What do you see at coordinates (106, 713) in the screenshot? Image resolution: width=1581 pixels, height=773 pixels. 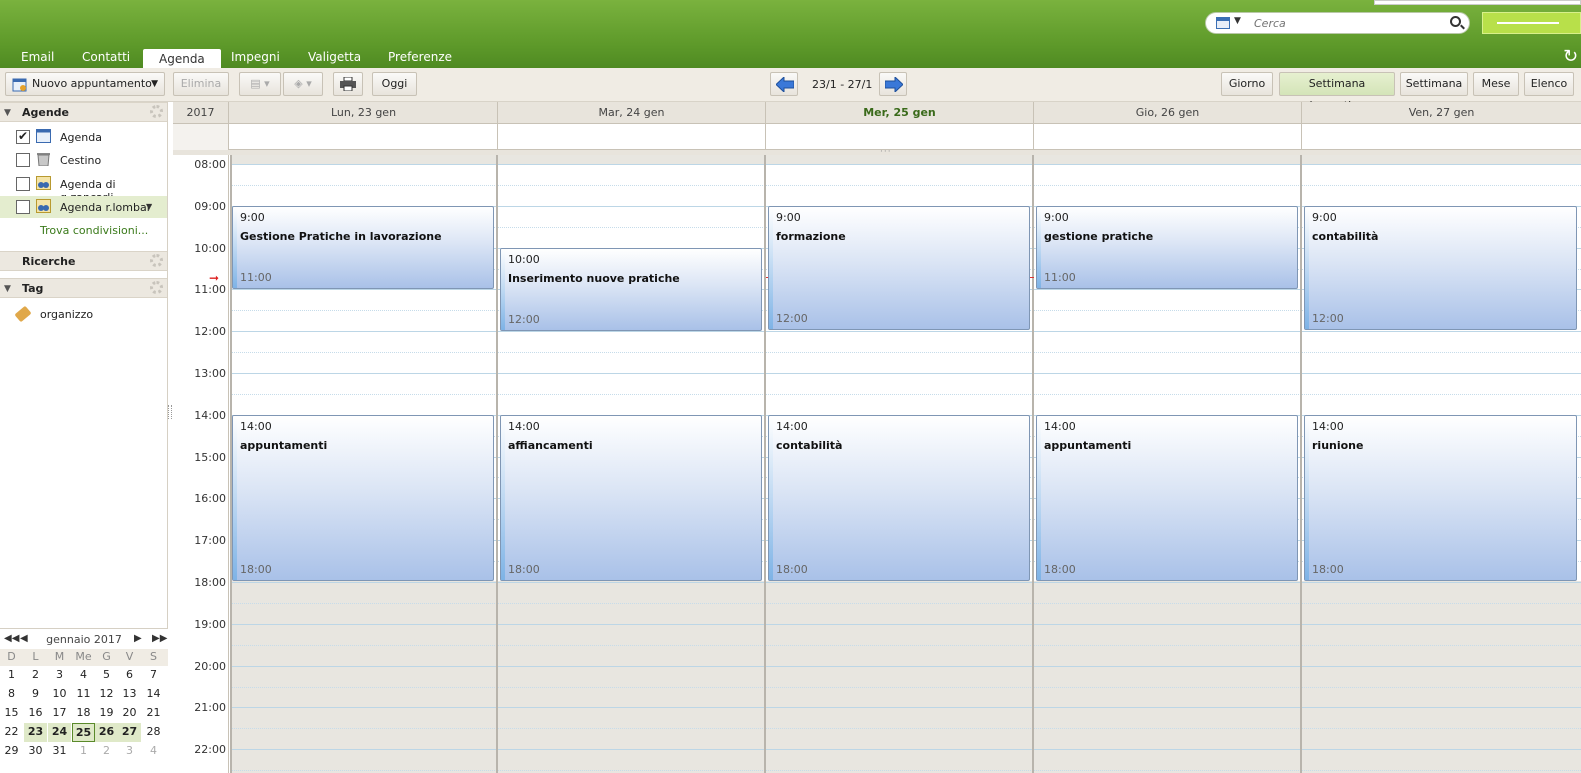 I see `mini-calendar-day: 19` at bounding box center [106, 713].